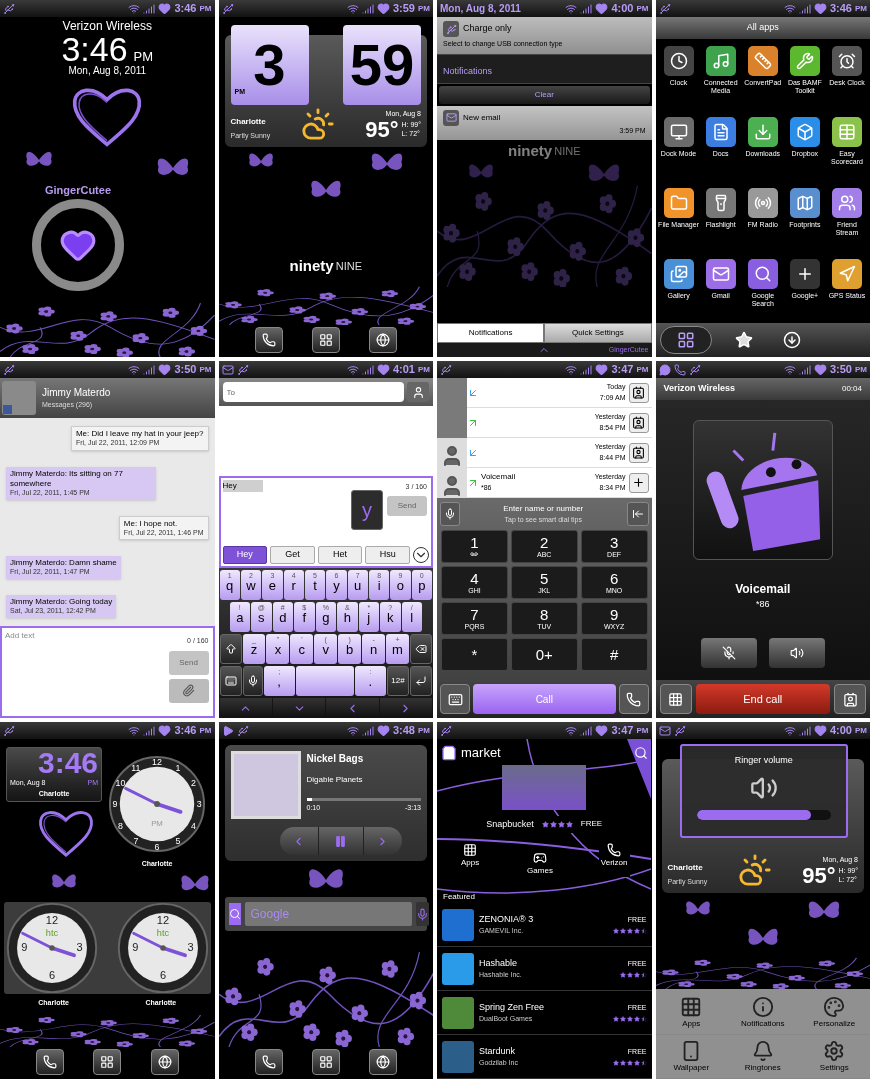 The height and width of the screenshot is (1080, 870). Describe the element at coordinates (638, 482) in the screenshot. I see `add-contact-button` at that location.